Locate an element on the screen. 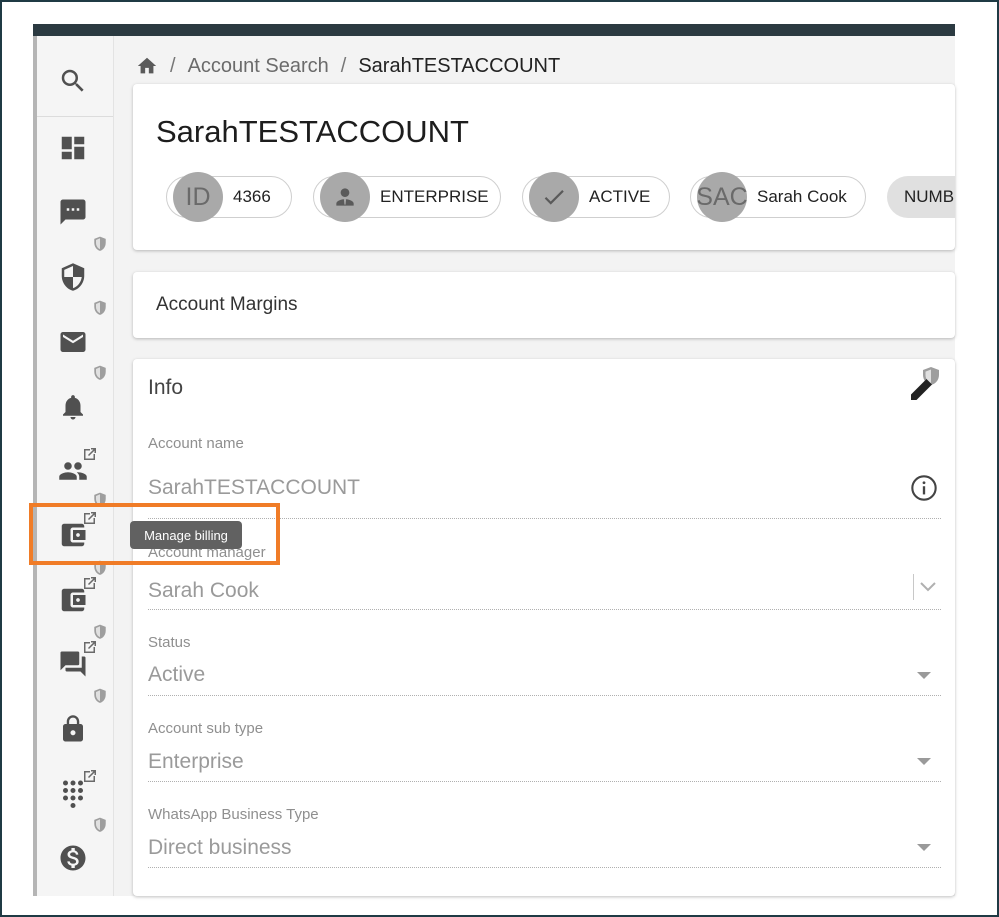  page-title: SarahTESTACCOUNT is located at coordinates (312, 131).